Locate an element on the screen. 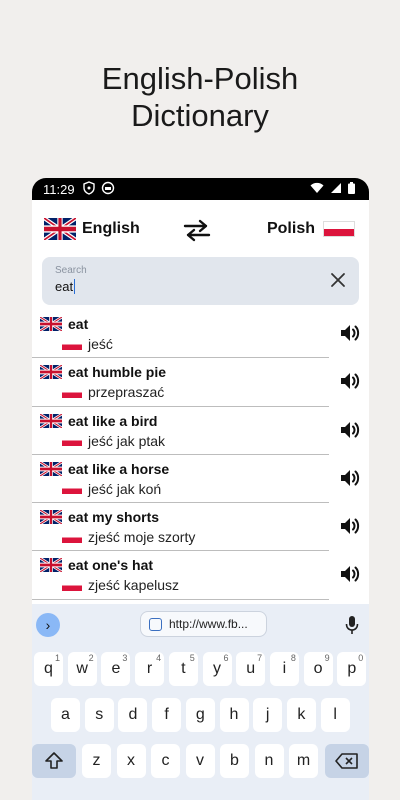 This screenshot has width=400, height=800. keyboard-row-2: asdfghjkl is located at coordinates (200, 715).